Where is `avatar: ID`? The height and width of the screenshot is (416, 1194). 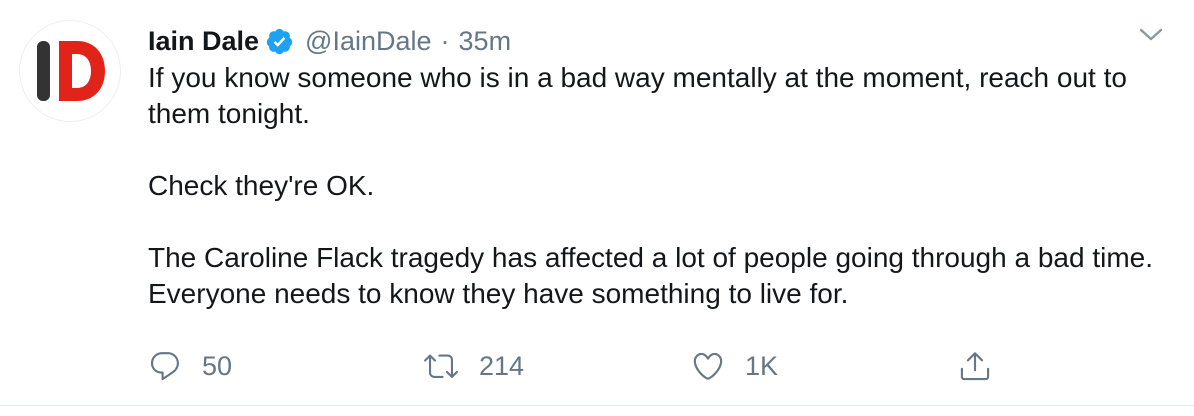
avatar: ID is located at coordinates (70, 71).